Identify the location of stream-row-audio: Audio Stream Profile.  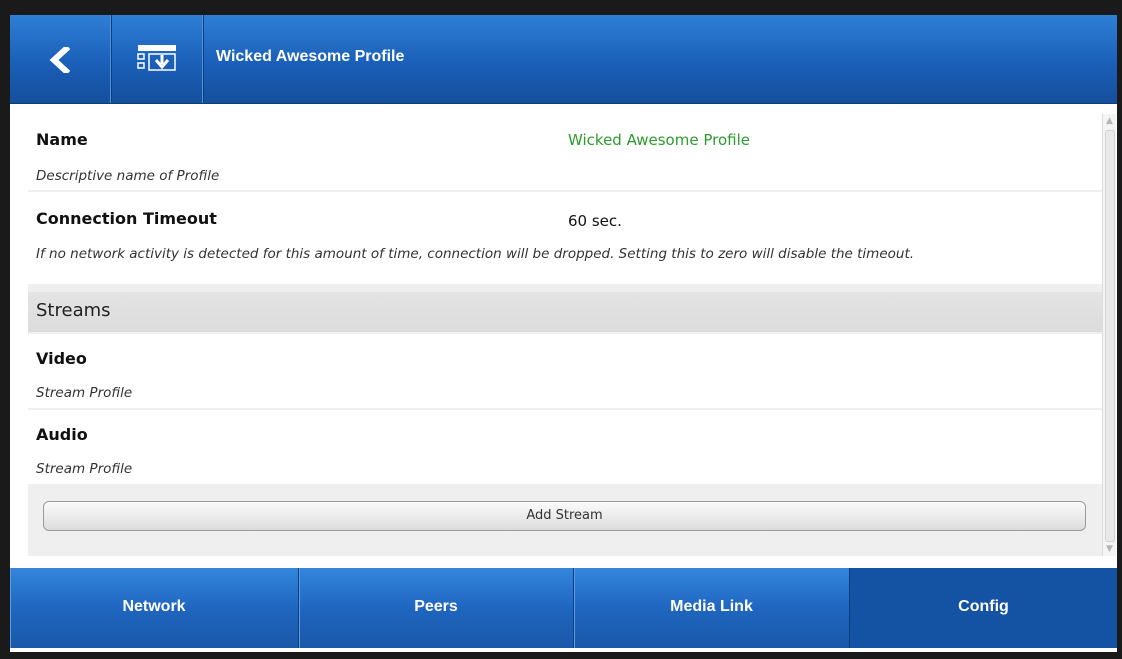
(565, 447).